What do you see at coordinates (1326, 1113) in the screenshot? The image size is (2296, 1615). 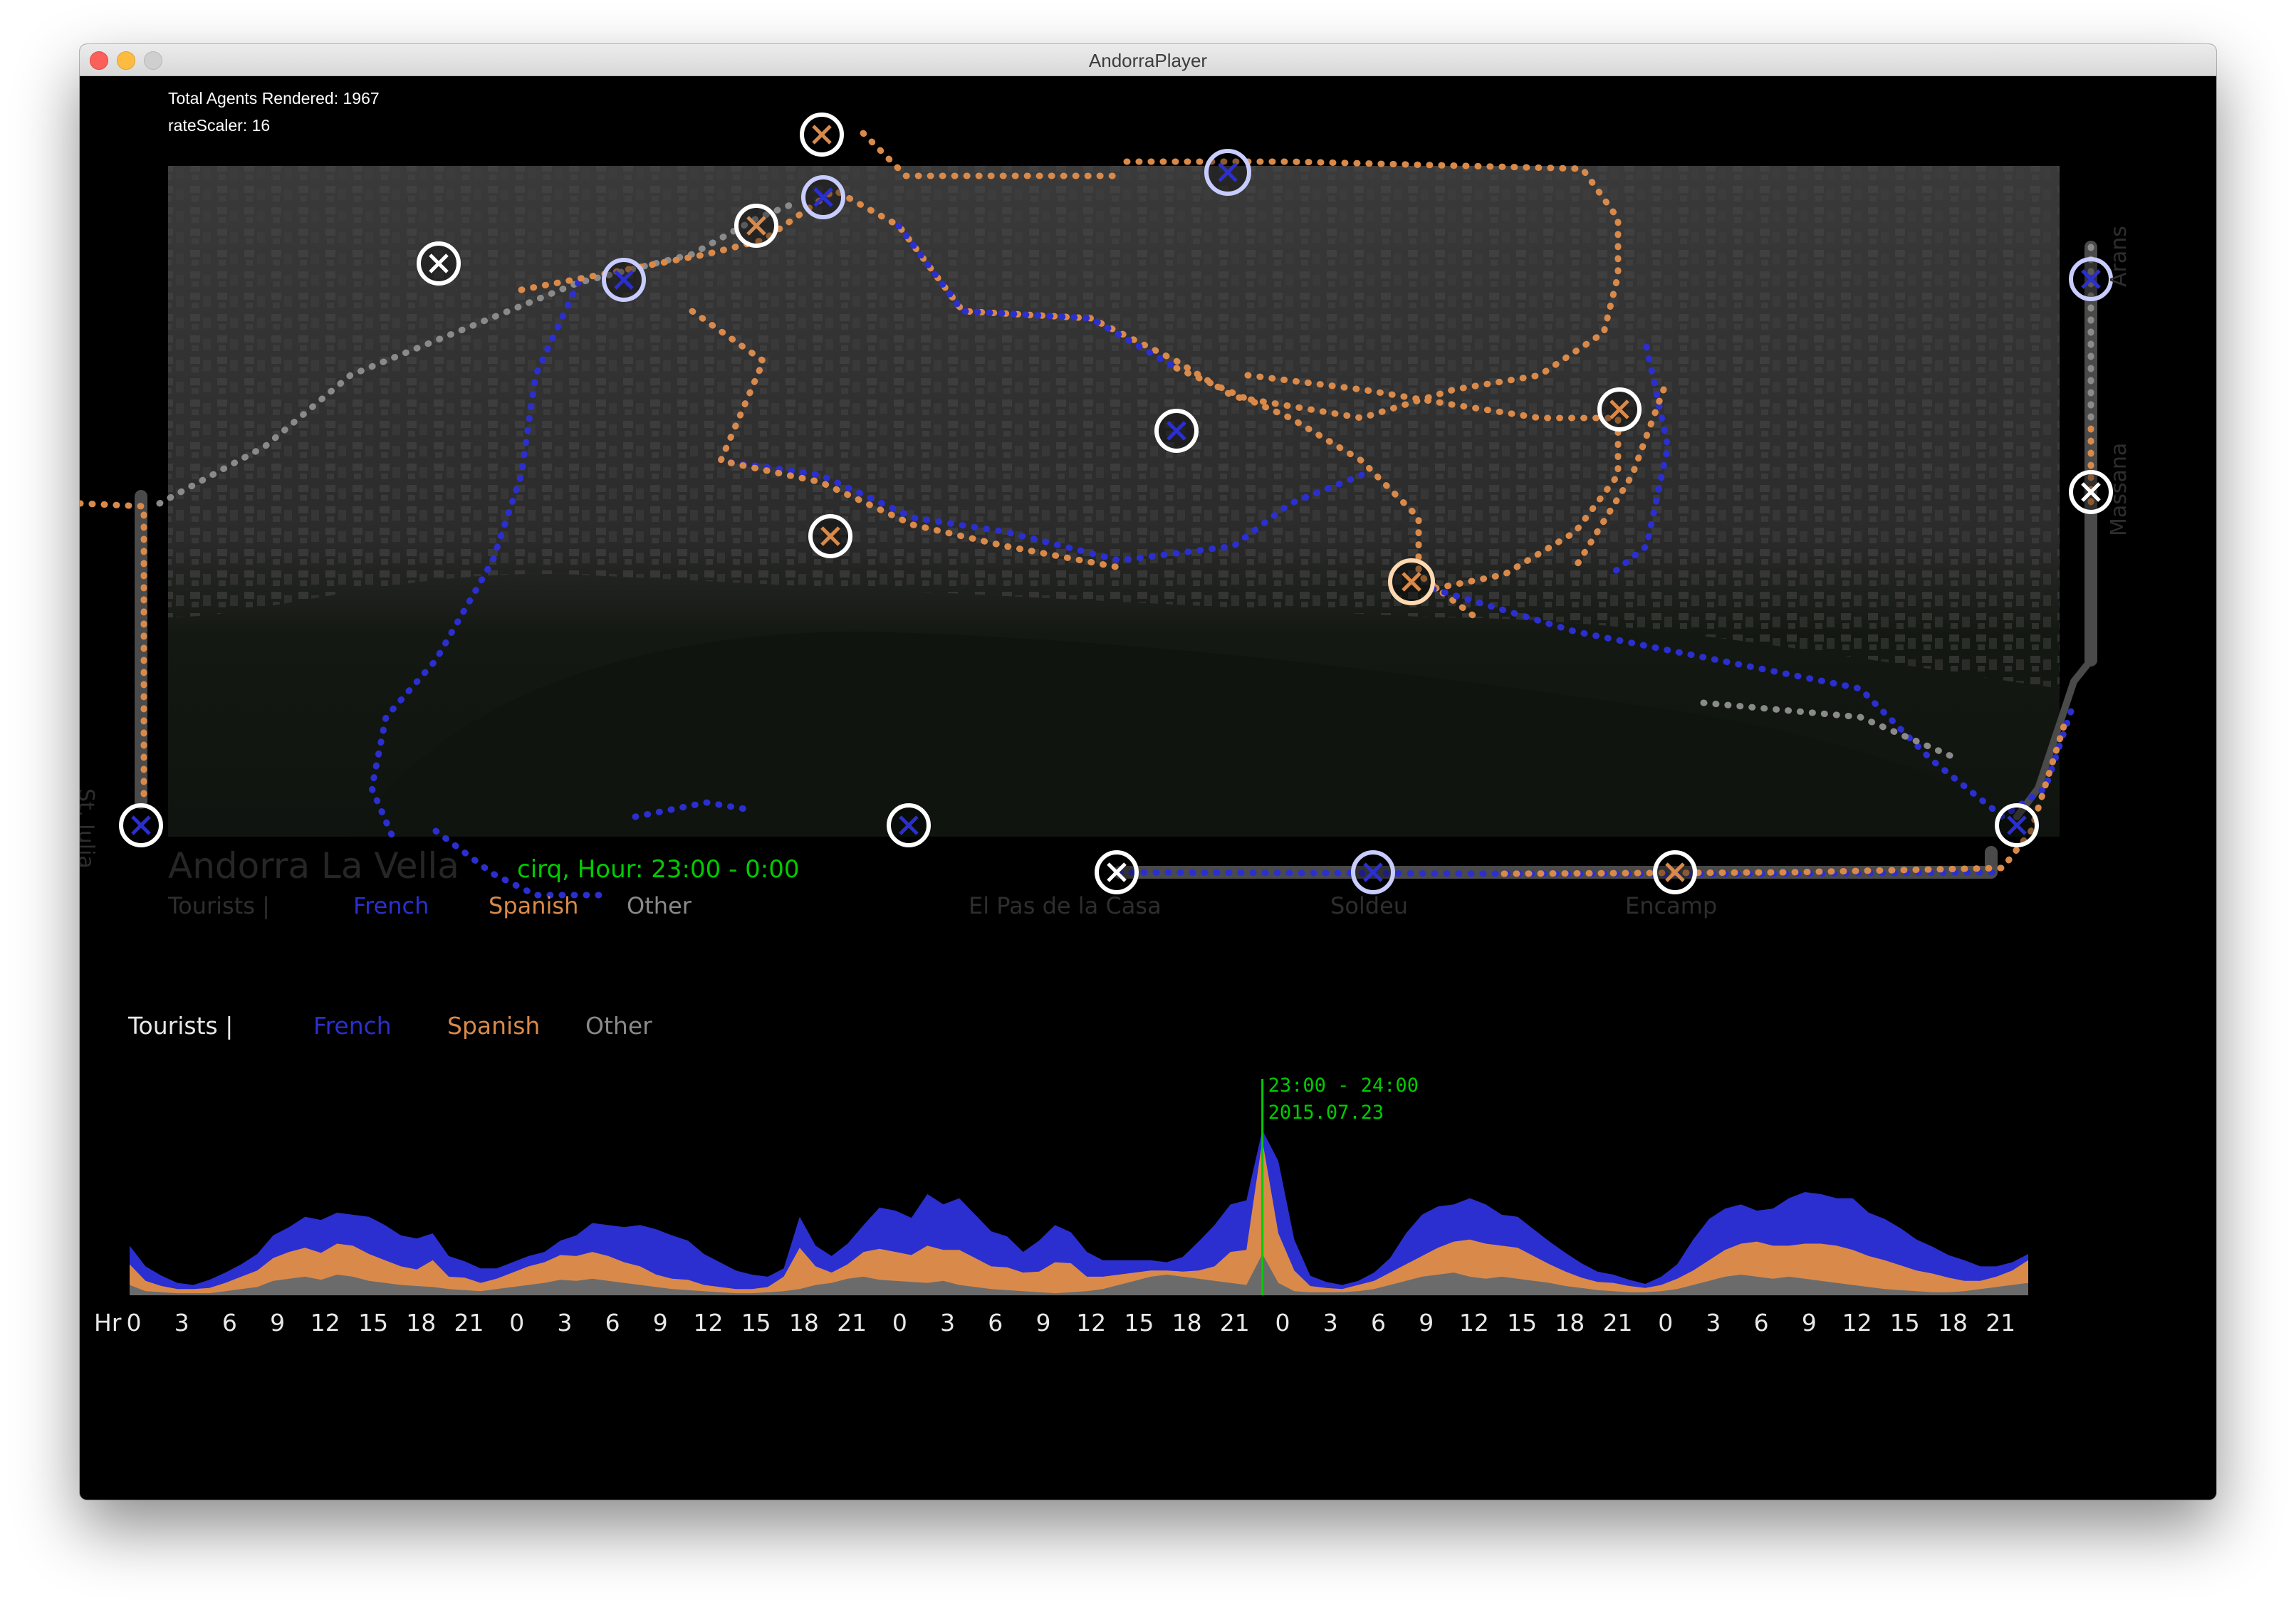 I see `highlight-date-label: 2015.07.23` at bounding box center [1326, 1113].